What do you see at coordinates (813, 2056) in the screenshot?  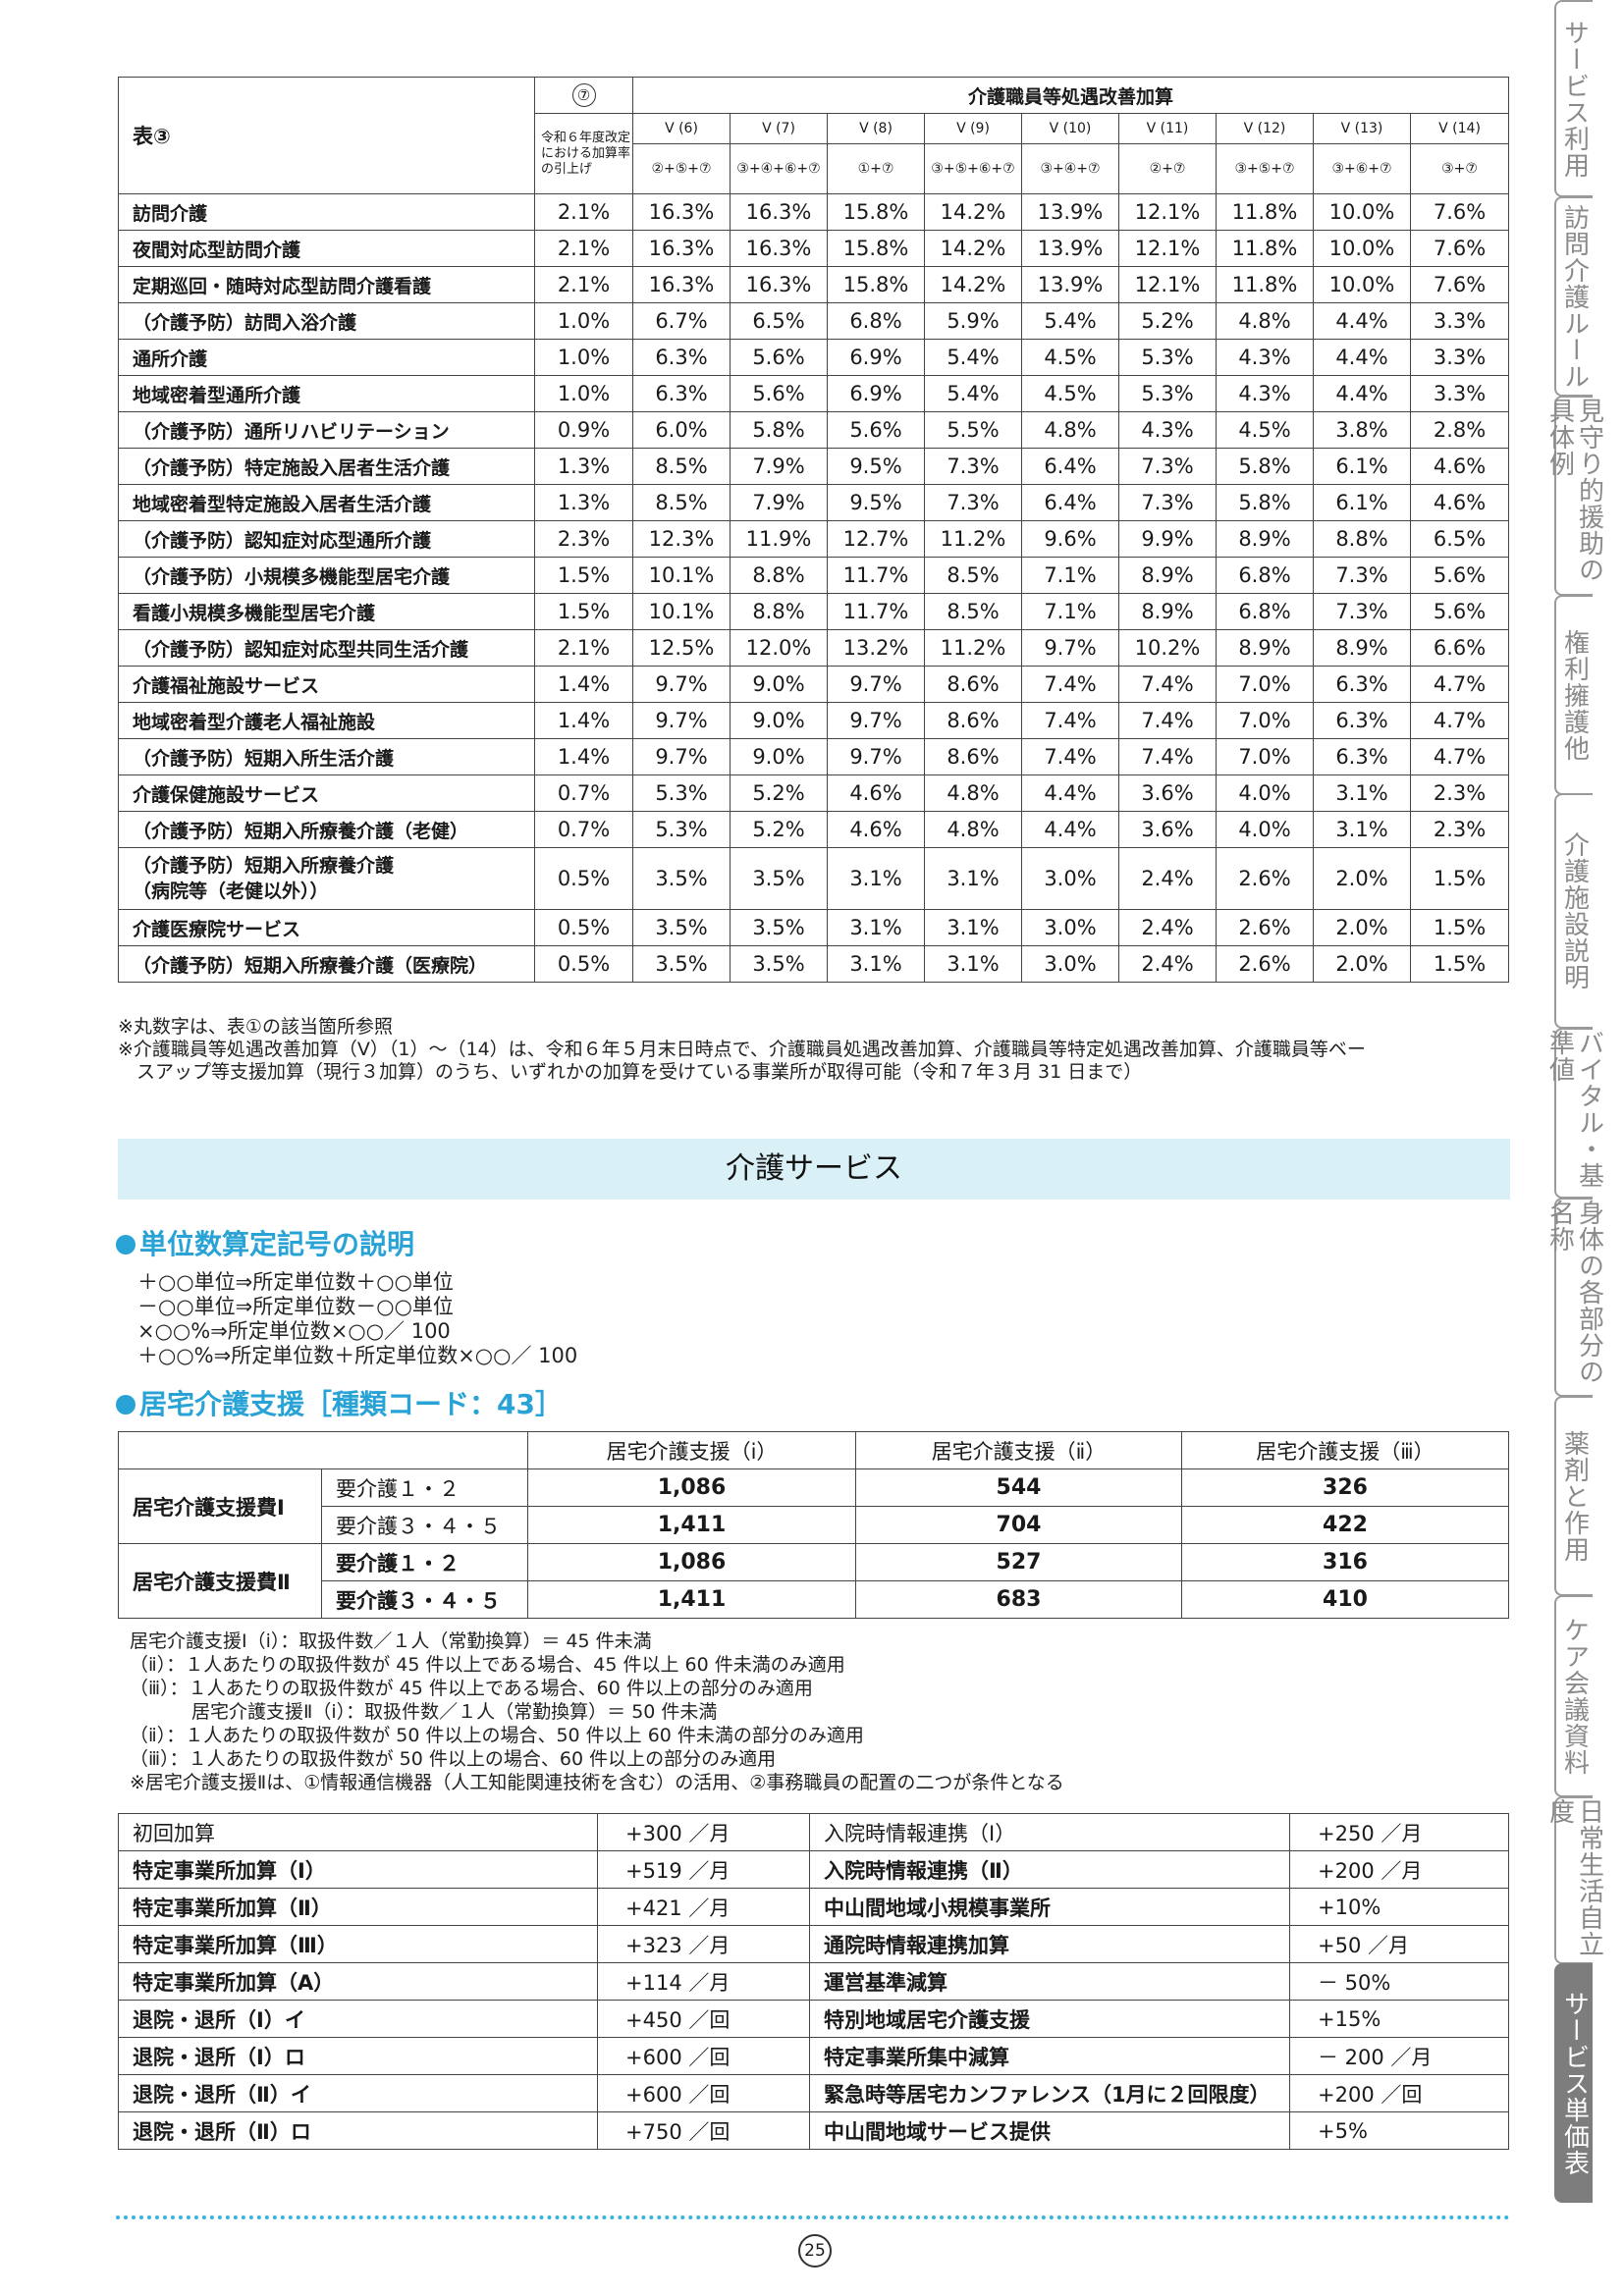 I see `table-row: 退院・退所（Ⅰ）ロ +600 ／回 特定事業所集中減算－ 200 ／月` at bounding box center [813, 2056].